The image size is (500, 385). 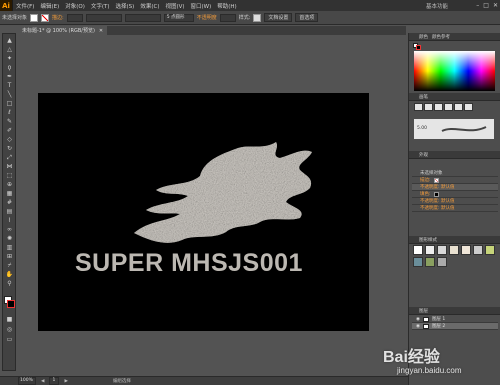 I want to click on appearance-stroke-swatch, so click(x=436, y=180).